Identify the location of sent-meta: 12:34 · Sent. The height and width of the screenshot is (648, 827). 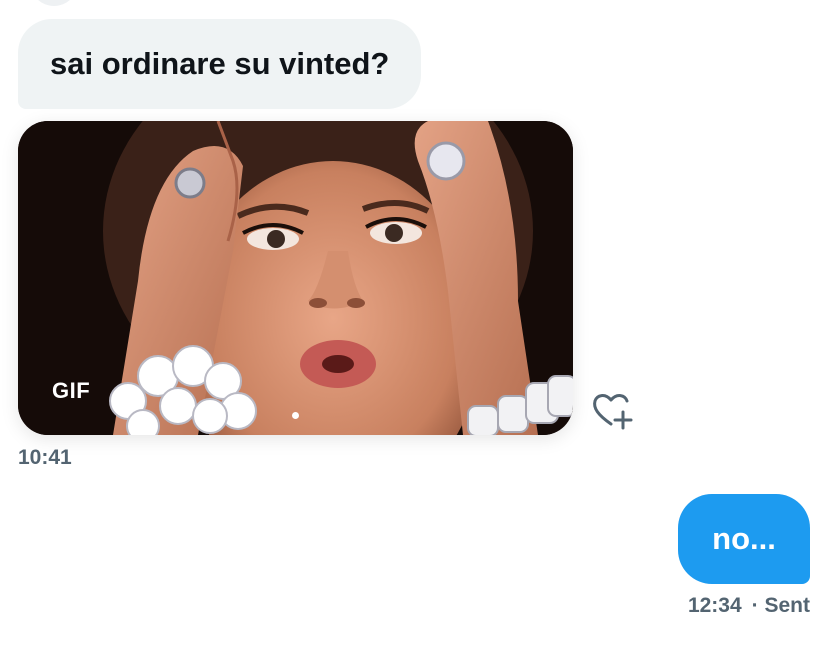
(749, 606).